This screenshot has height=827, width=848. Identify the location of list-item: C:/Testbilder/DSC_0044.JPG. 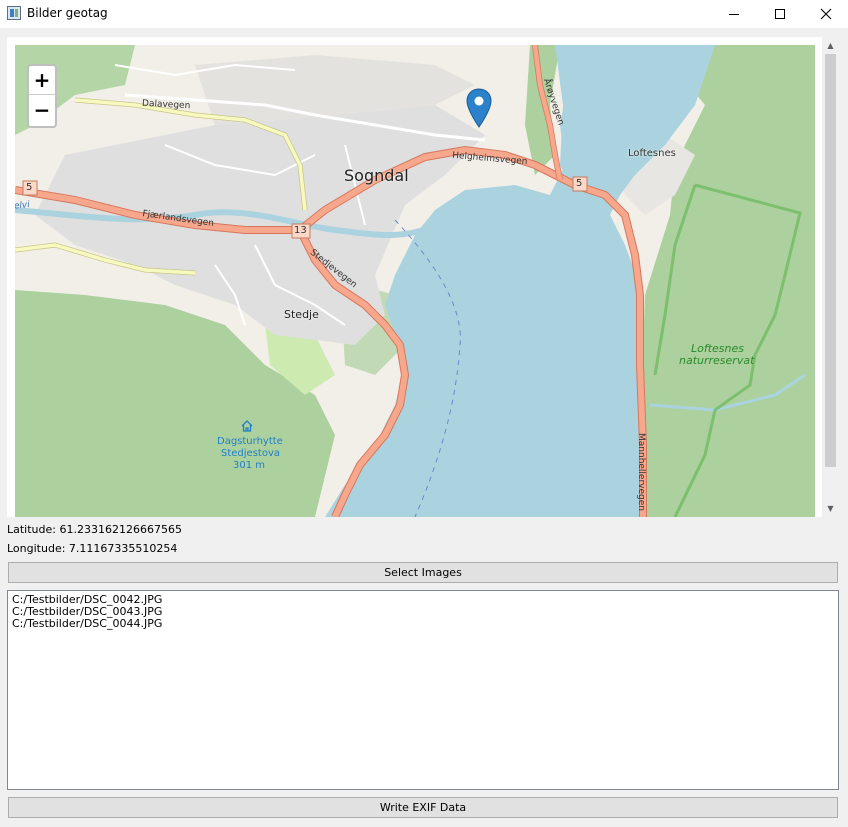
(423, 624).